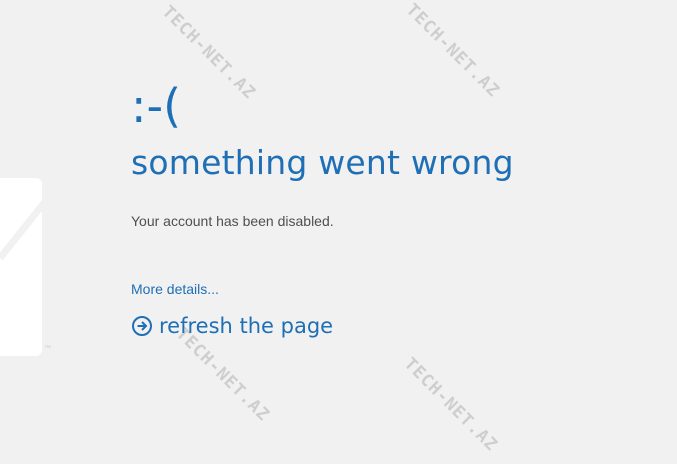  What do you see at coordinates (21, 267) in the screenshot?
I see `background-logo` at bounding box center [21, 267].